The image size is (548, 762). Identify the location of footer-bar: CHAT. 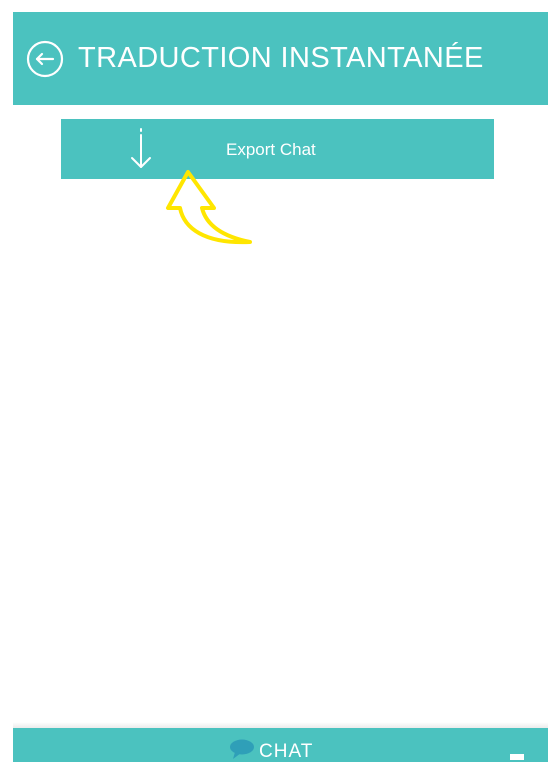
(280, 745).